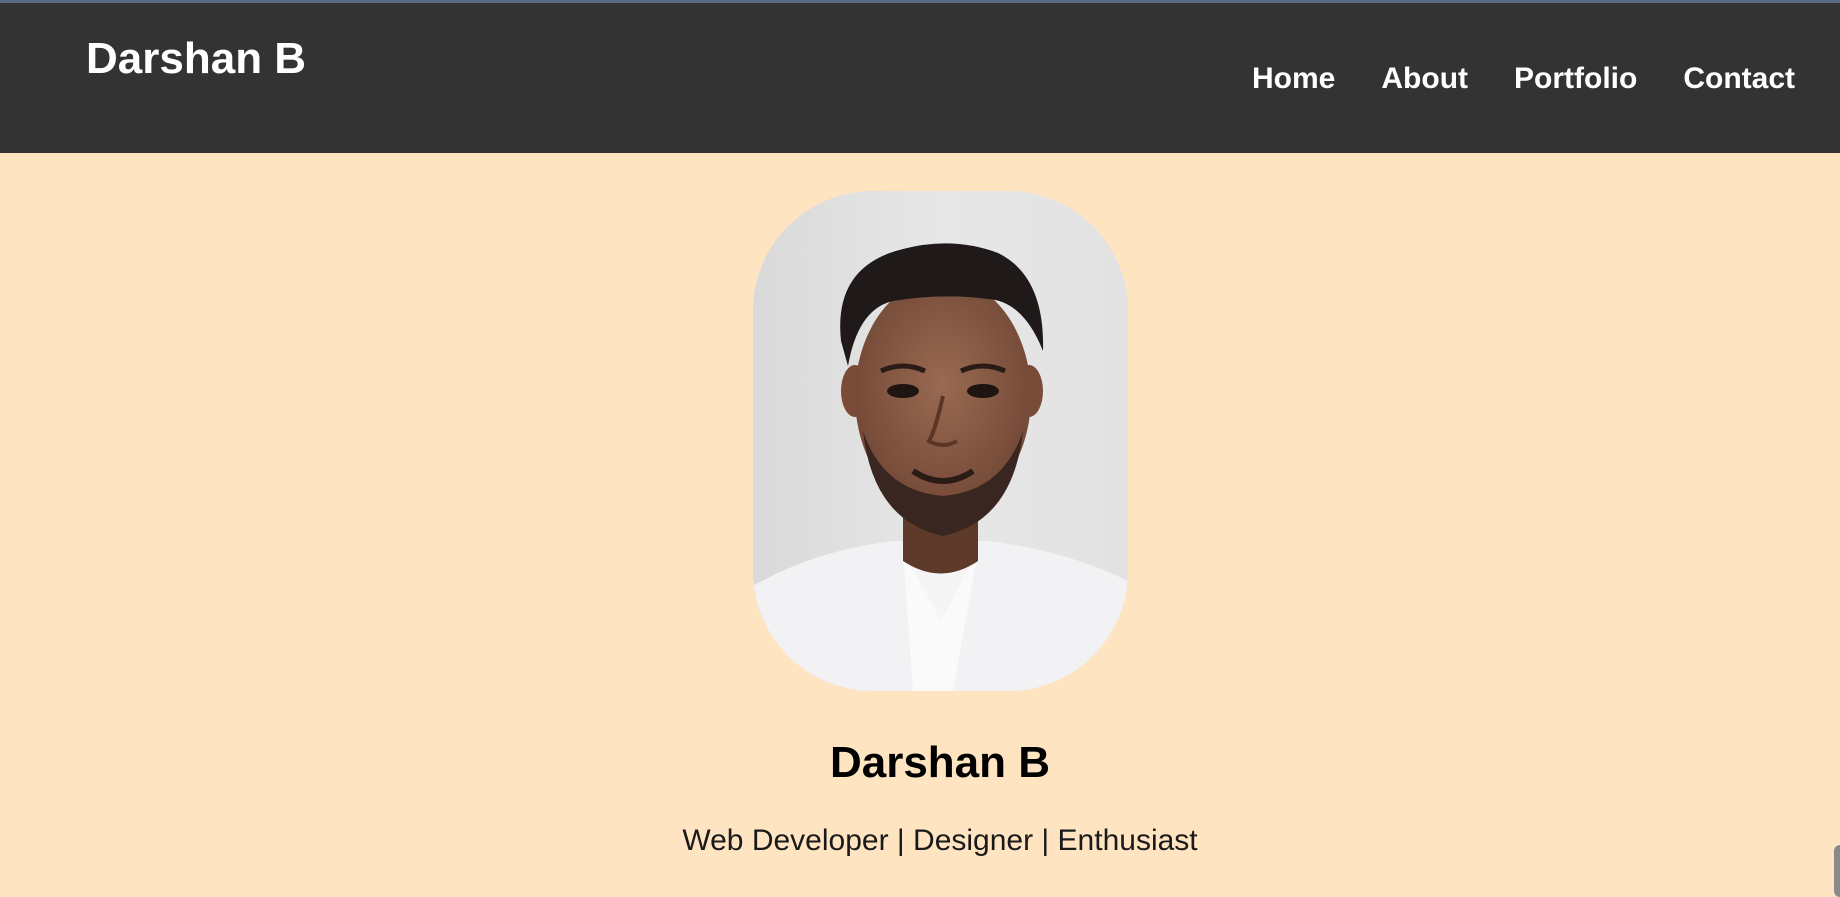 The height and width of the screenshot is (897, 1840). Describe the element at coordinates (1424, 79) in the screenshot. I see `nav-about-link: About` at that location.